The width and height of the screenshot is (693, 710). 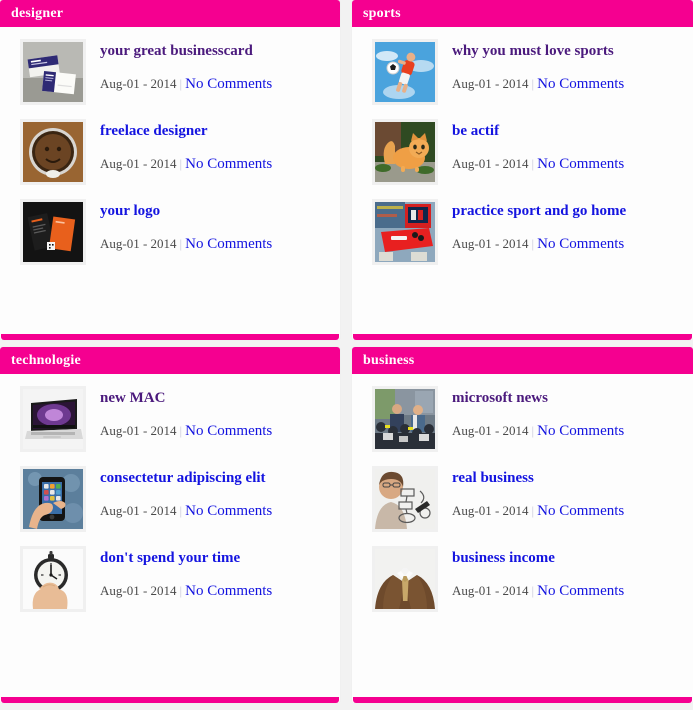 I want to click on post-title-link: business income, so click(x=567, y=558).